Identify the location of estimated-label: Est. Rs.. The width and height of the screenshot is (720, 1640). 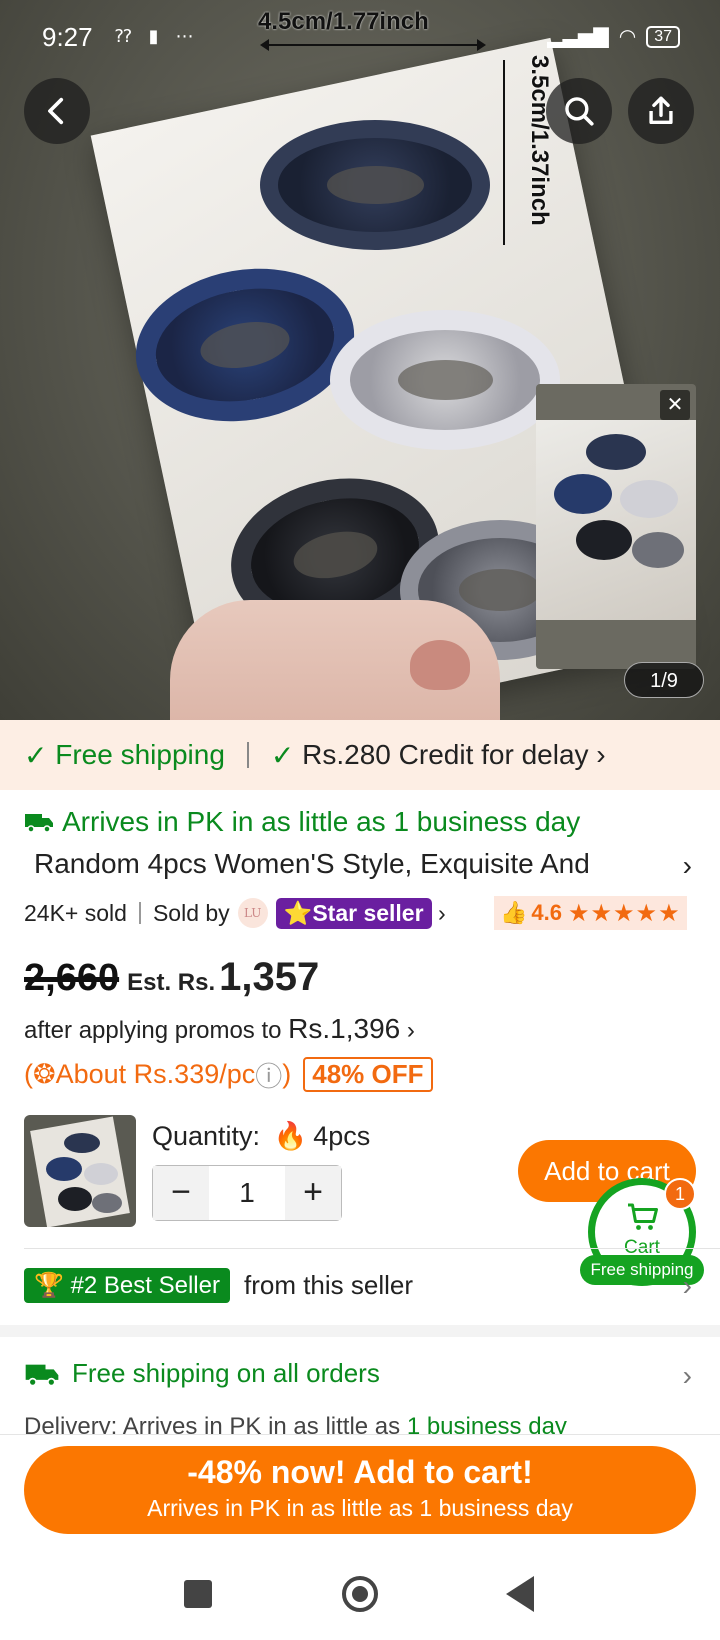
(171, 982).